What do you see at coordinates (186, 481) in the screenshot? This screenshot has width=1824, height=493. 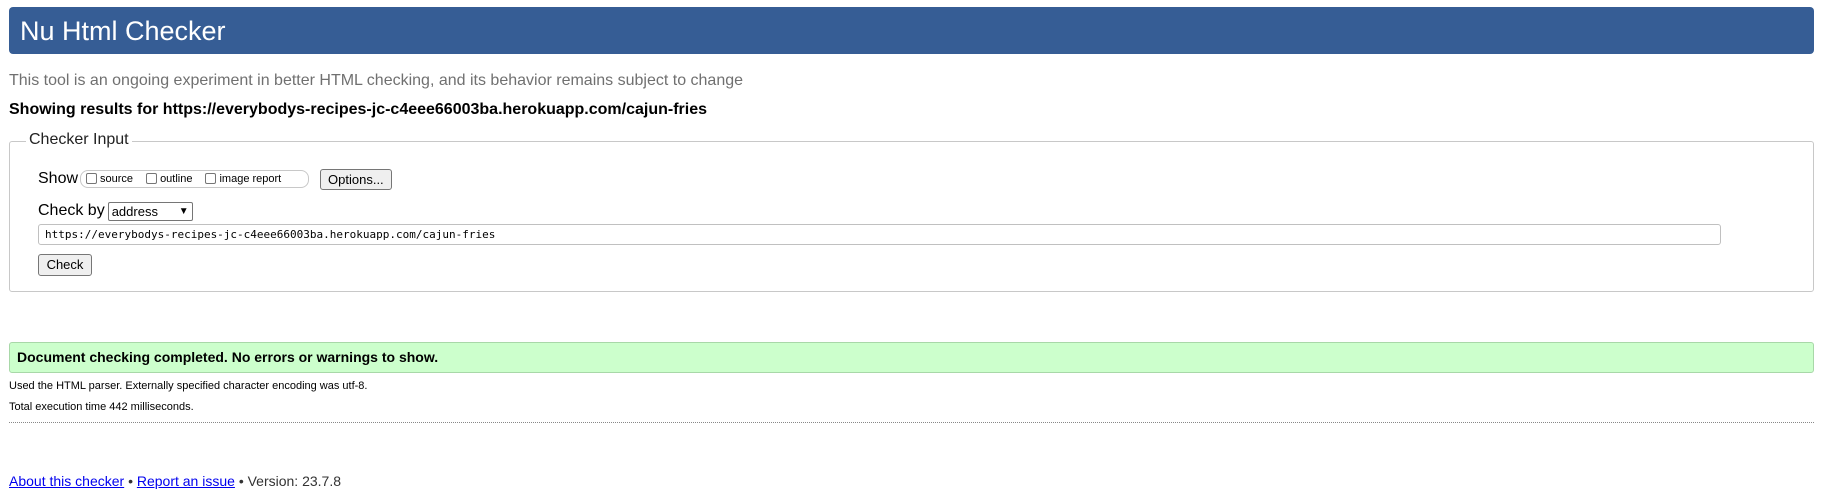 I see `report-issue-link: Report an issue` at bounding box center [186, 481].